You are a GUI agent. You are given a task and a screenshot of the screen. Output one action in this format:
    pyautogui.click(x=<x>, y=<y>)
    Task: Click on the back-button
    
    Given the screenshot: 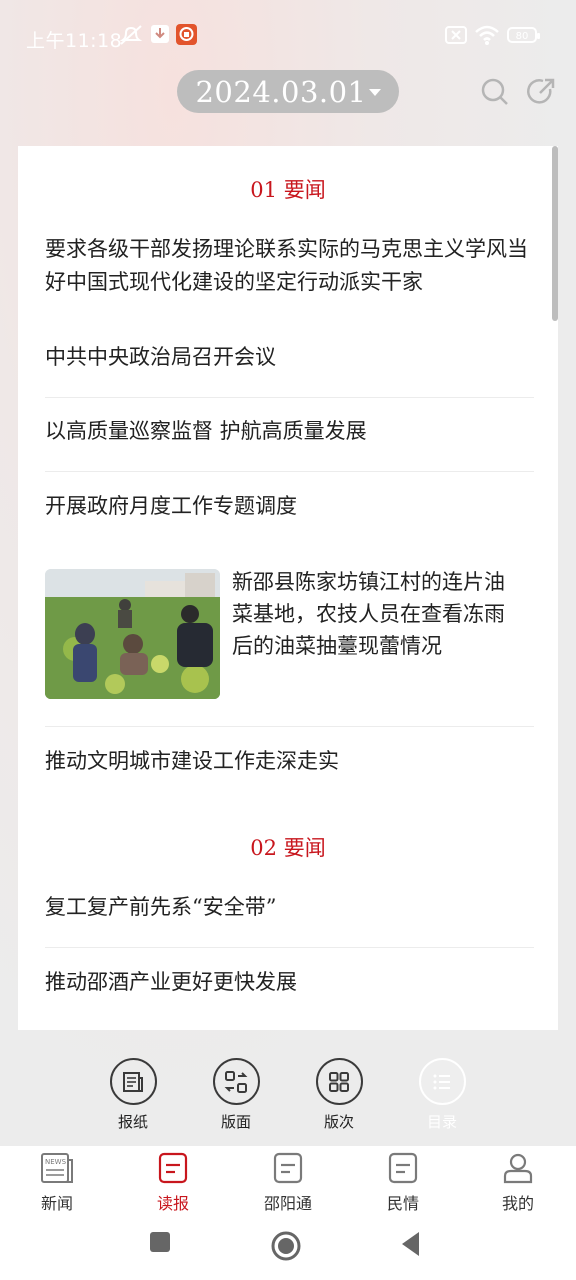 What is the action you would take?
    pyautogui.click(x=411, y=1244)
    